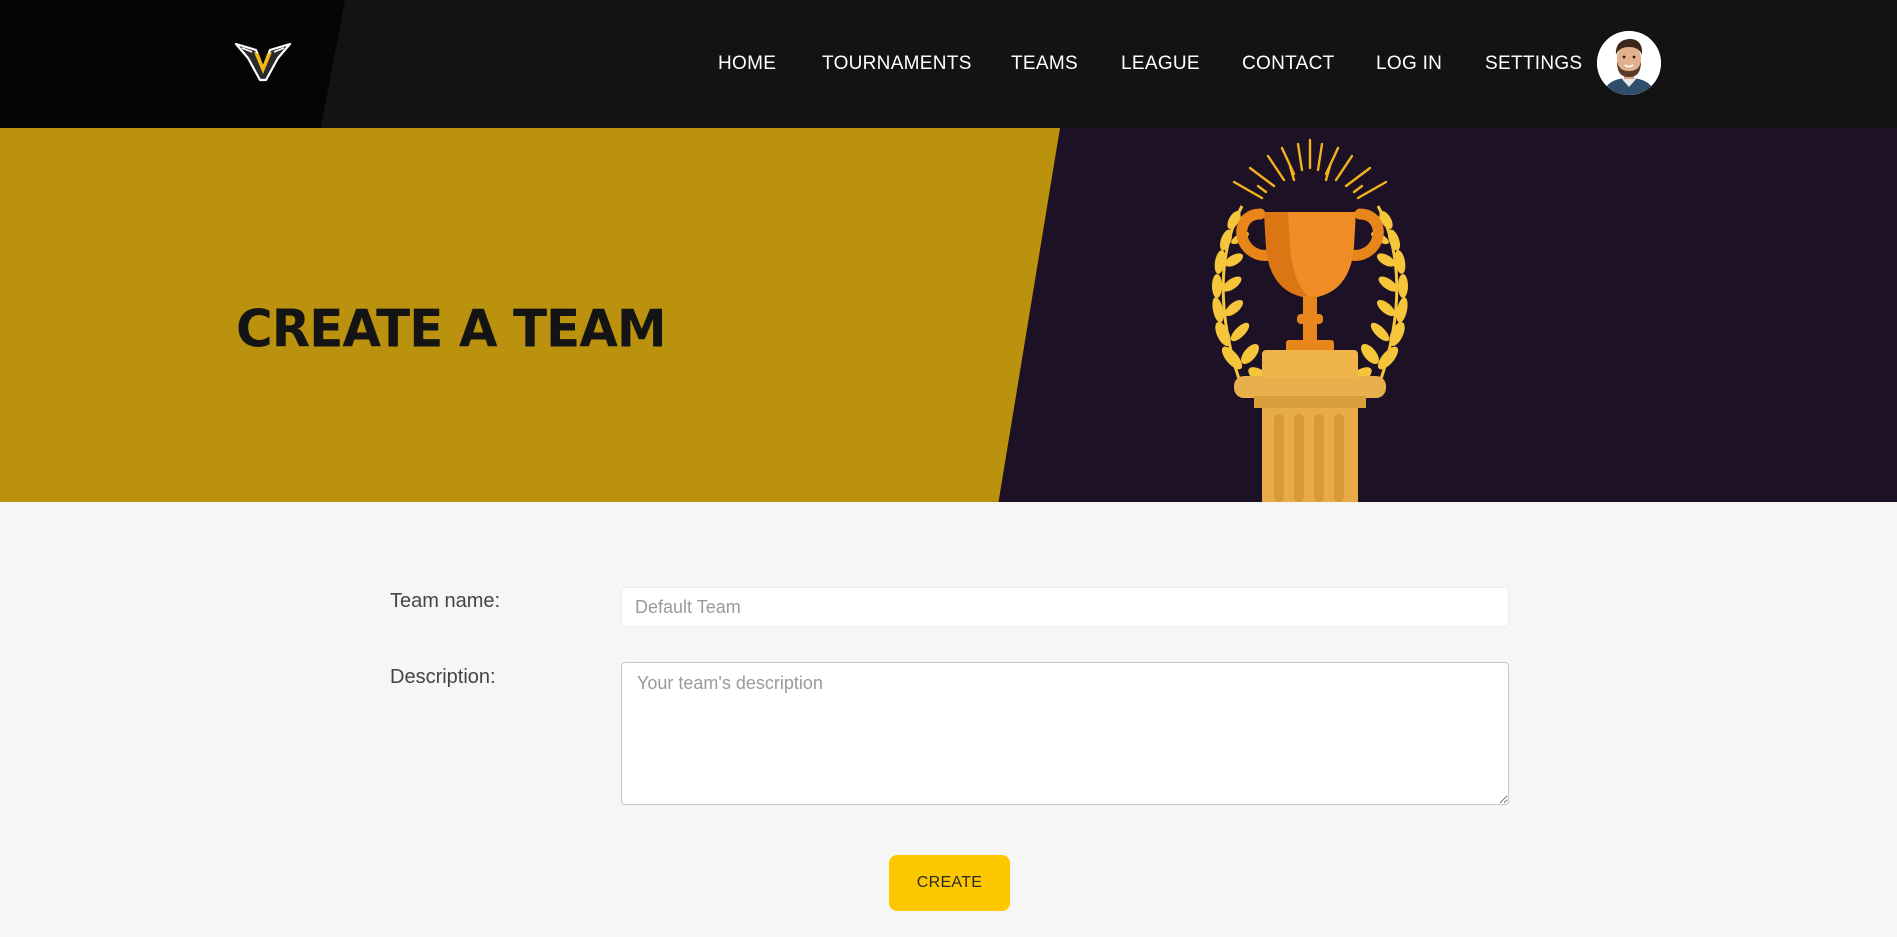 The height and width of the screenshot is (937, 1897). I want to click on nav-home: HOME, so click(747, 64).